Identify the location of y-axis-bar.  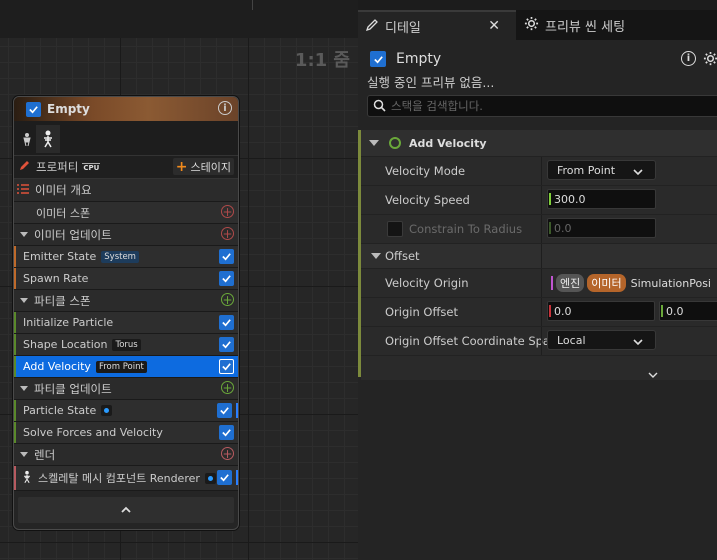
(662, 311).